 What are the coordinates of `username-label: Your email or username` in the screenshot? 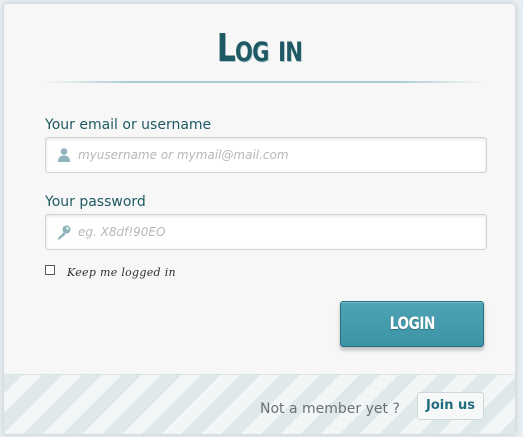 It's located at (128, 125).